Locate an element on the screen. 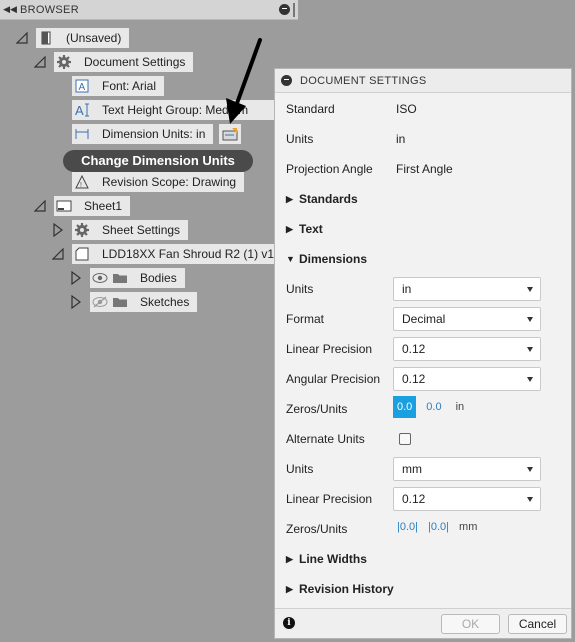 The height and width of the screenshot is (642, 575). text-height-icon: A is located at coordinates (82, 110).